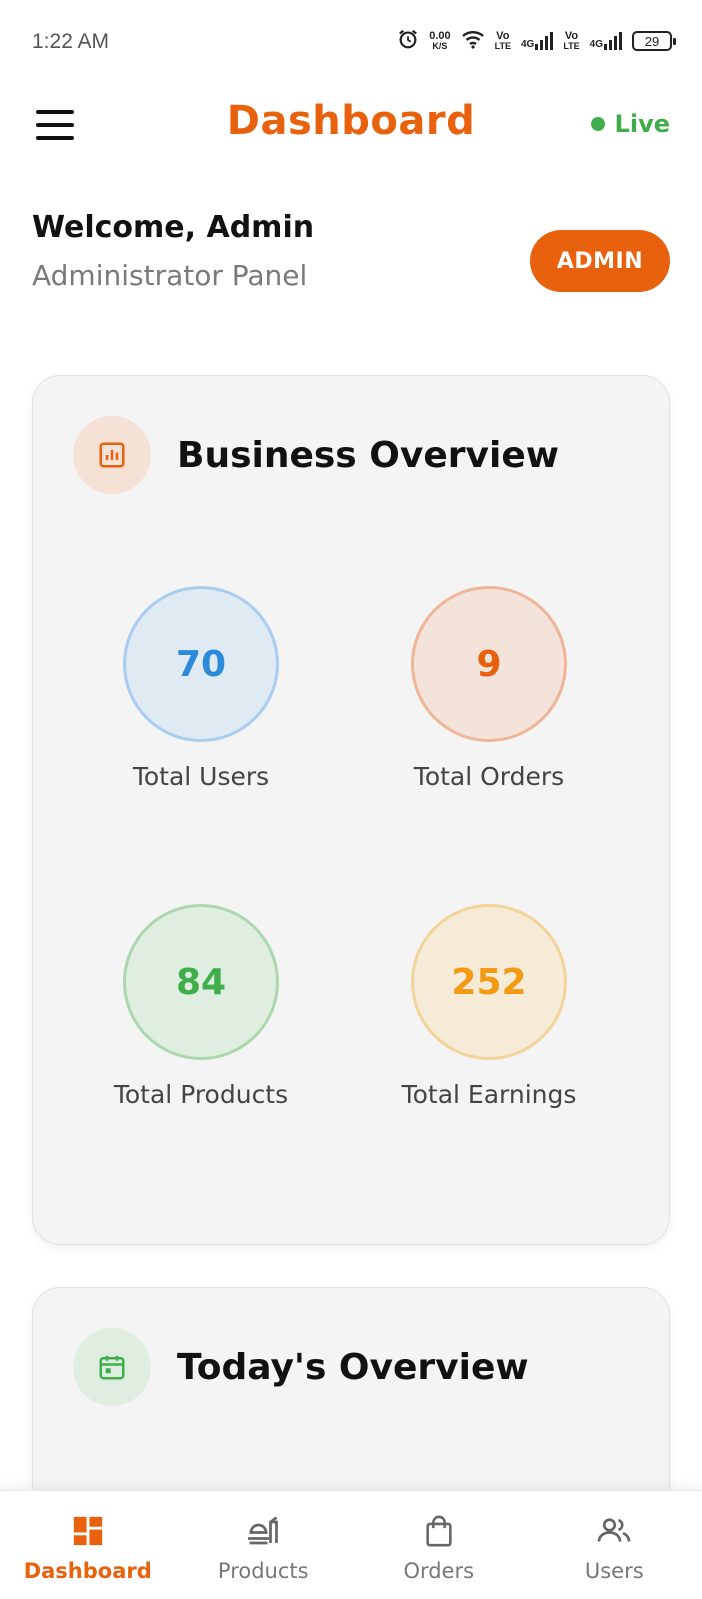  Describe the element at coordinates (351, 45) in the screenshot. I see `status-bar: 1:22 AM 0.00 K/S Vo LTE 4G Vo LTE 4G 29` at that location.